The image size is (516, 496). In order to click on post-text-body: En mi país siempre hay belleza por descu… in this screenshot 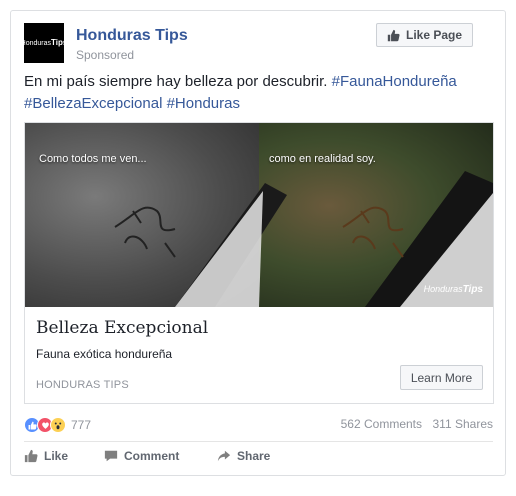, I will do `click(178, 81)`.